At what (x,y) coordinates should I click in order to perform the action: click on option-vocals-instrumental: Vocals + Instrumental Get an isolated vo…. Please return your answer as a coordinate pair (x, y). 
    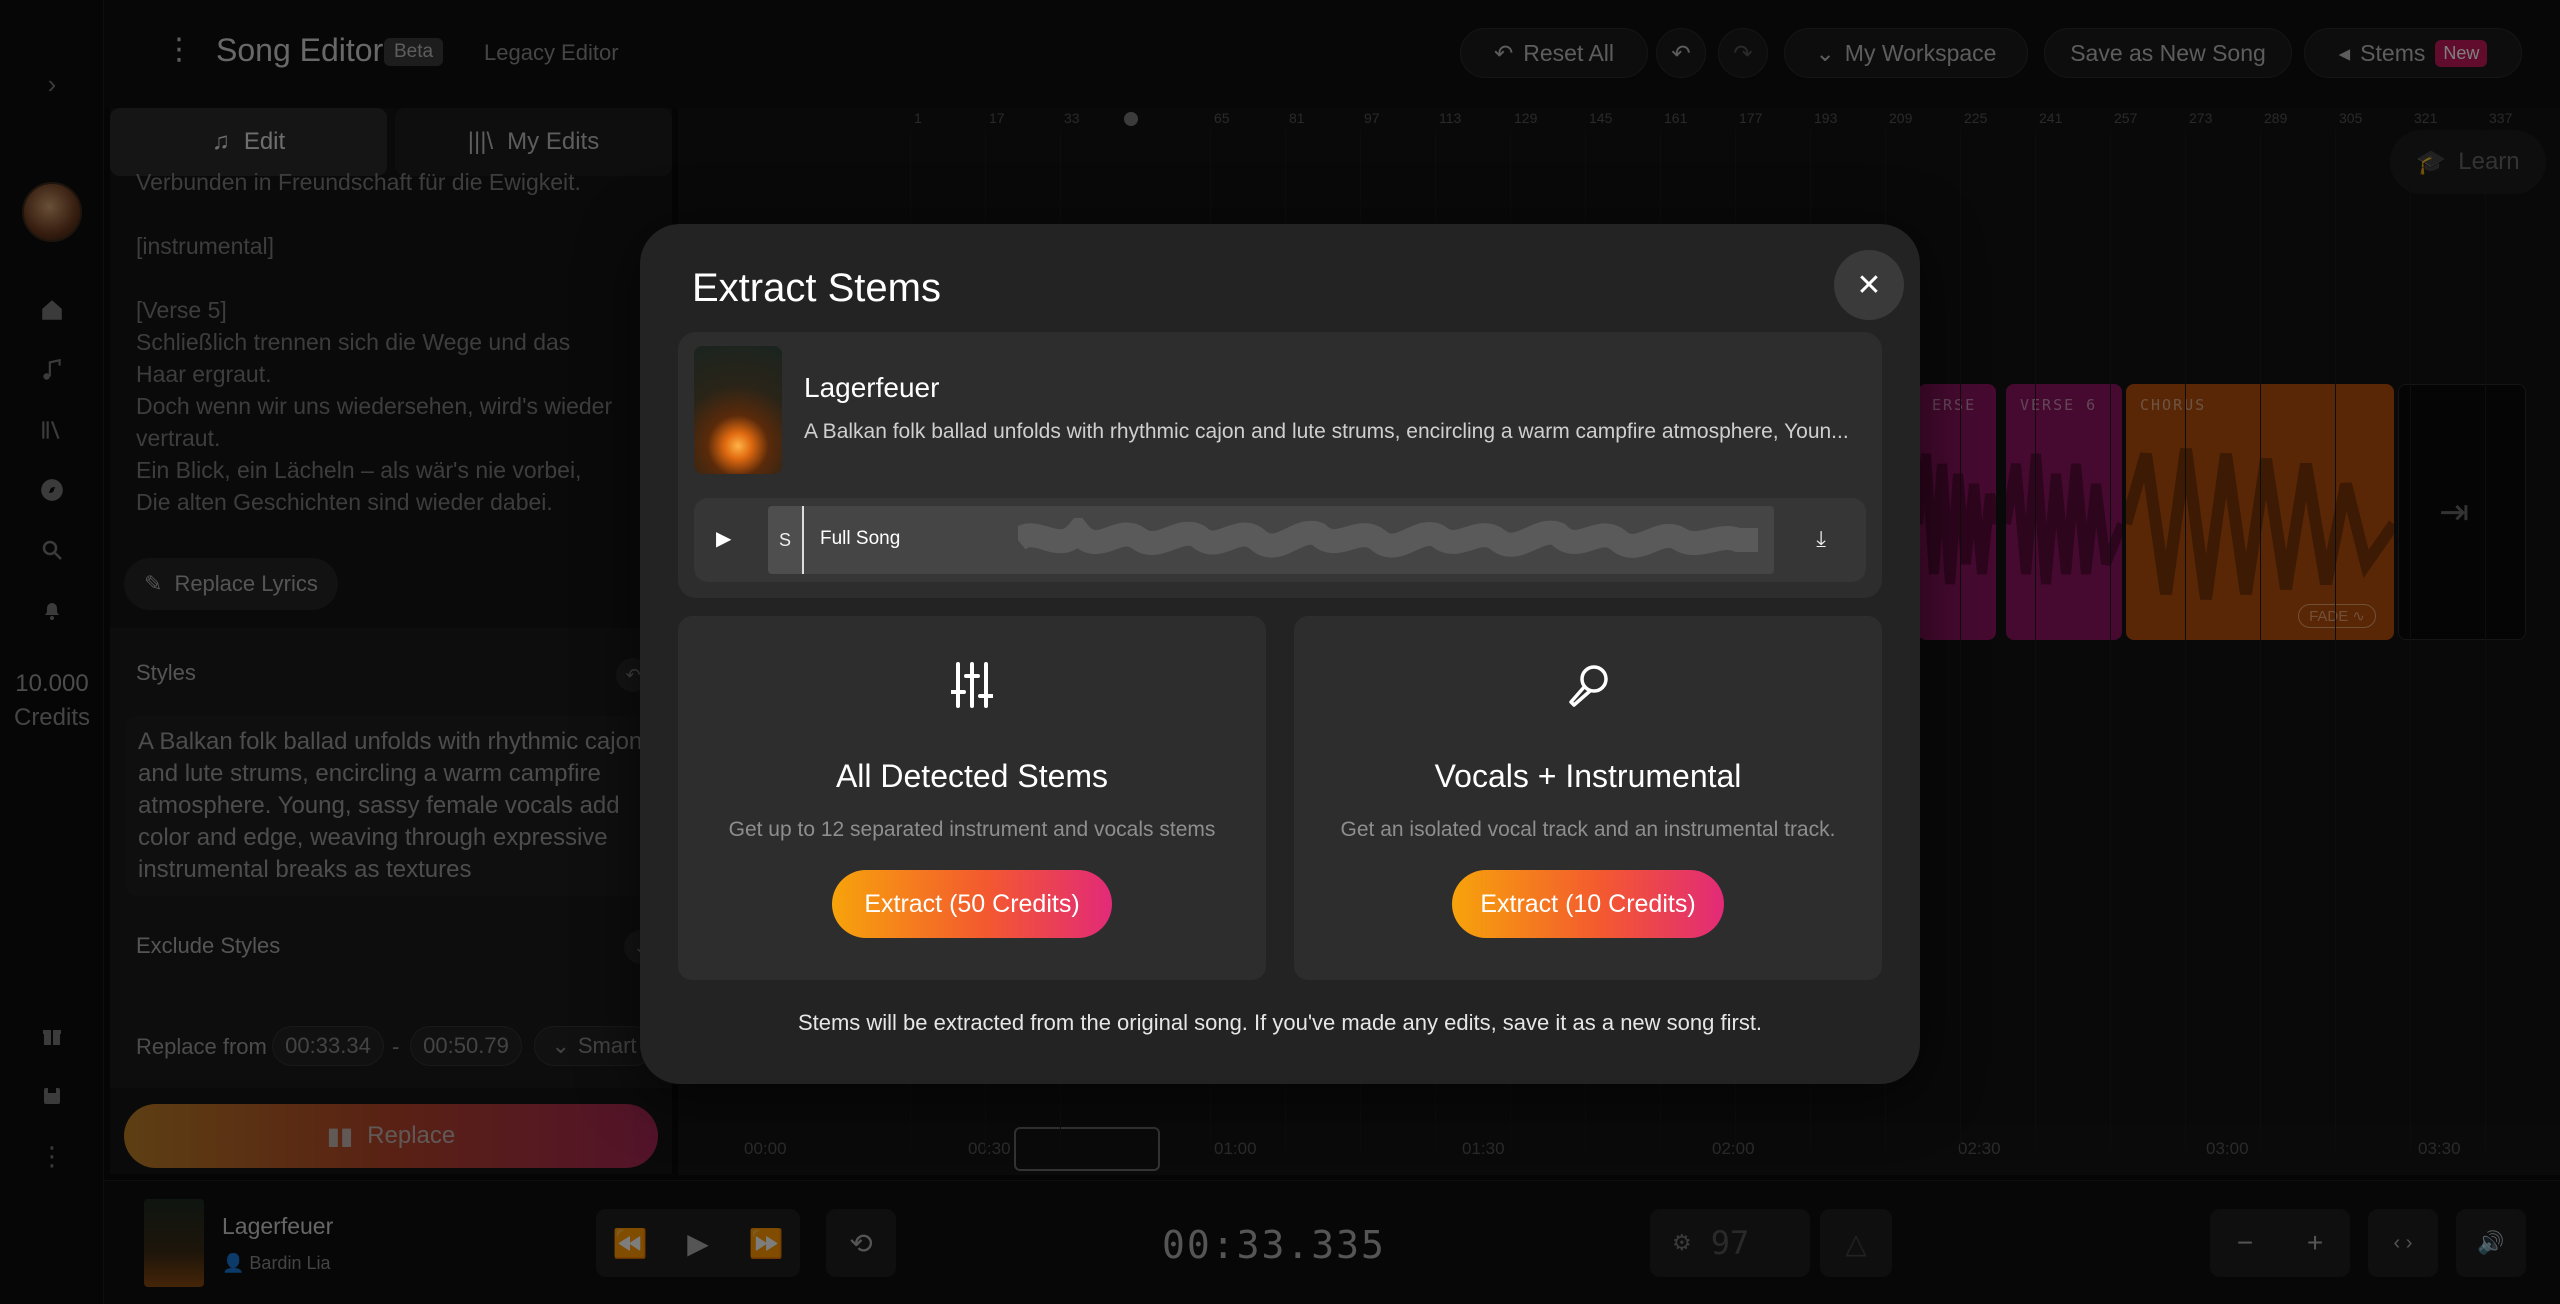
    Looking at the image, I should click on (1588, 798).